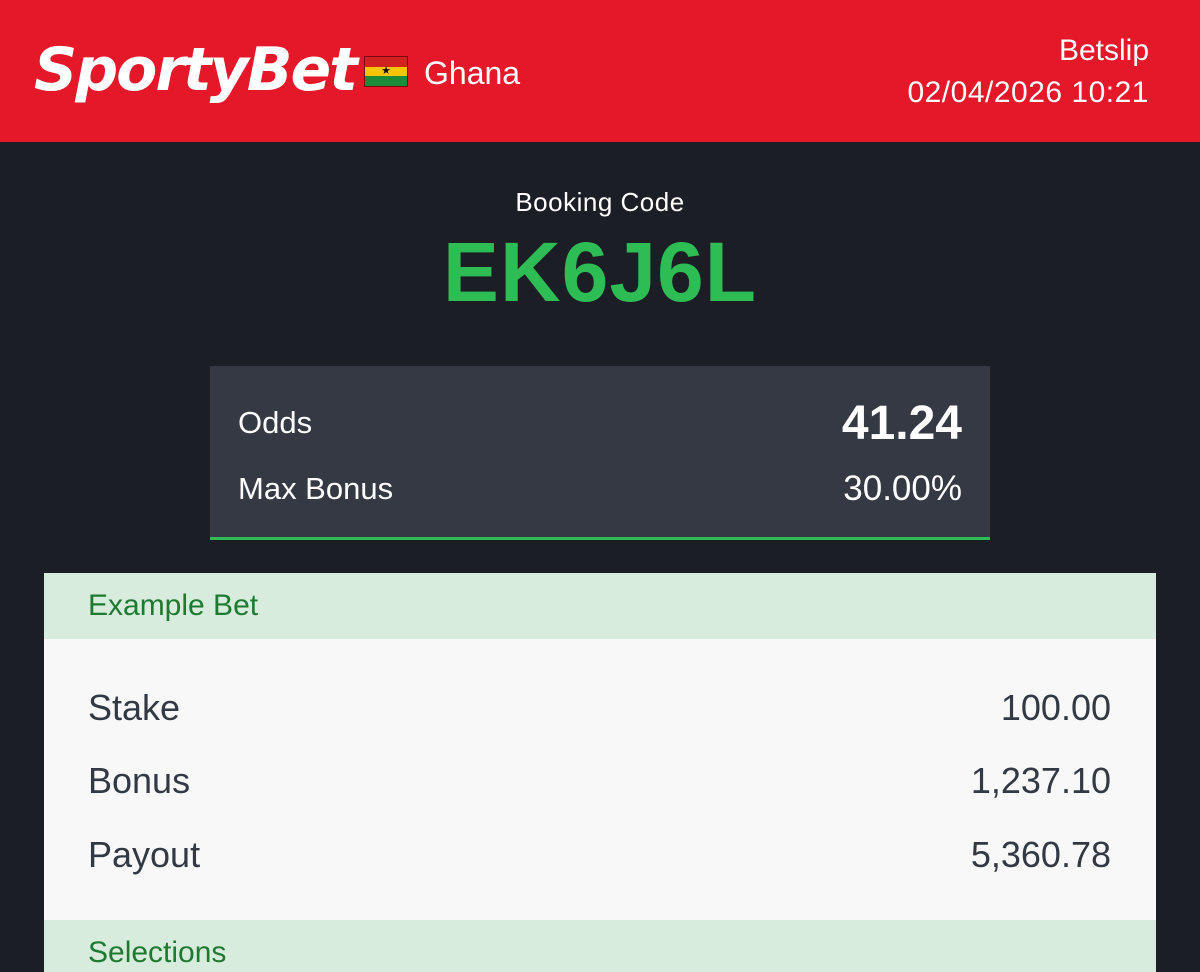  What do you see at coordinates (386, 71) in the screenshot?
I see `ghana-flag-icon: ★` at bounding box center [386, 71].